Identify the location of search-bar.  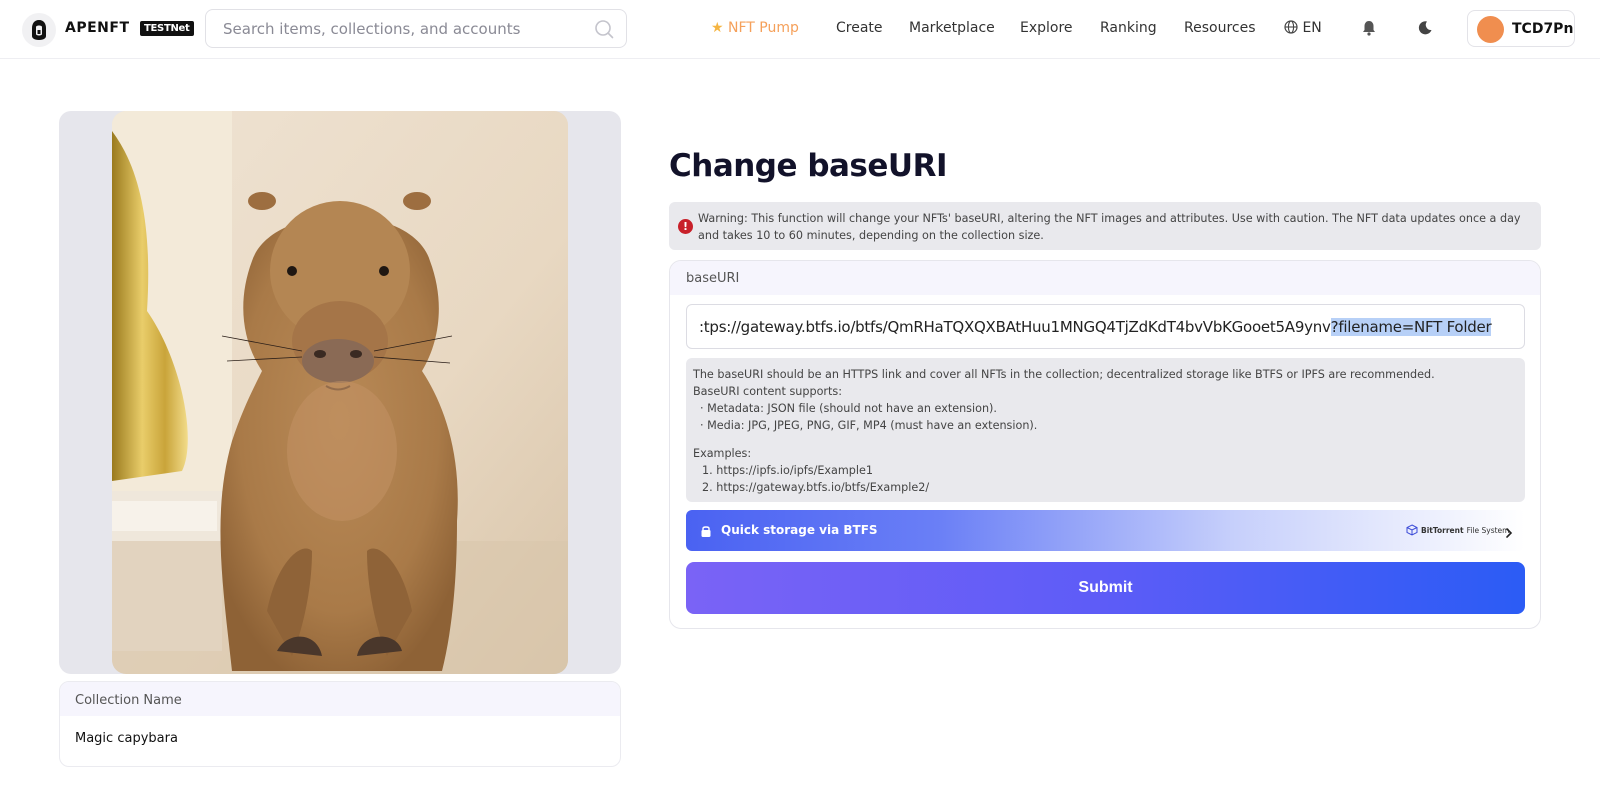
(416, 28).